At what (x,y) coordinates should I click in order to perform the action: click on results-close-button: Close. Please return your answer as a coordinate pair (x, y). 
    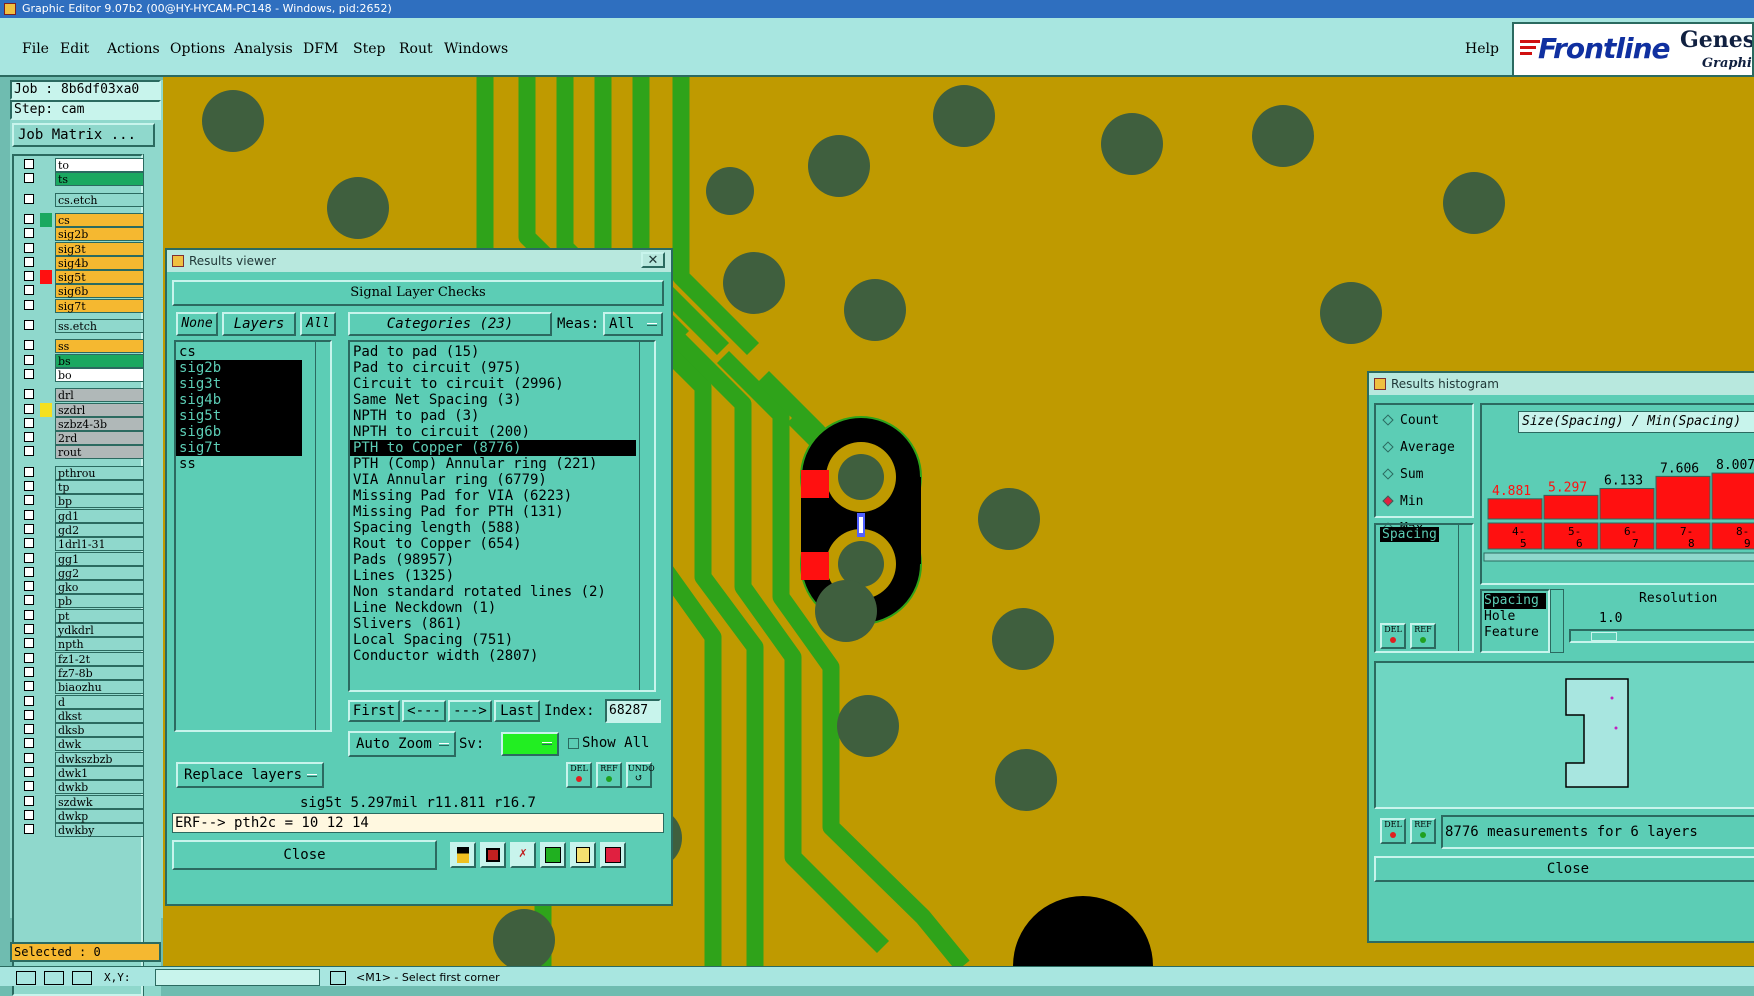
    Looking at the image, I should click on (304, 855).